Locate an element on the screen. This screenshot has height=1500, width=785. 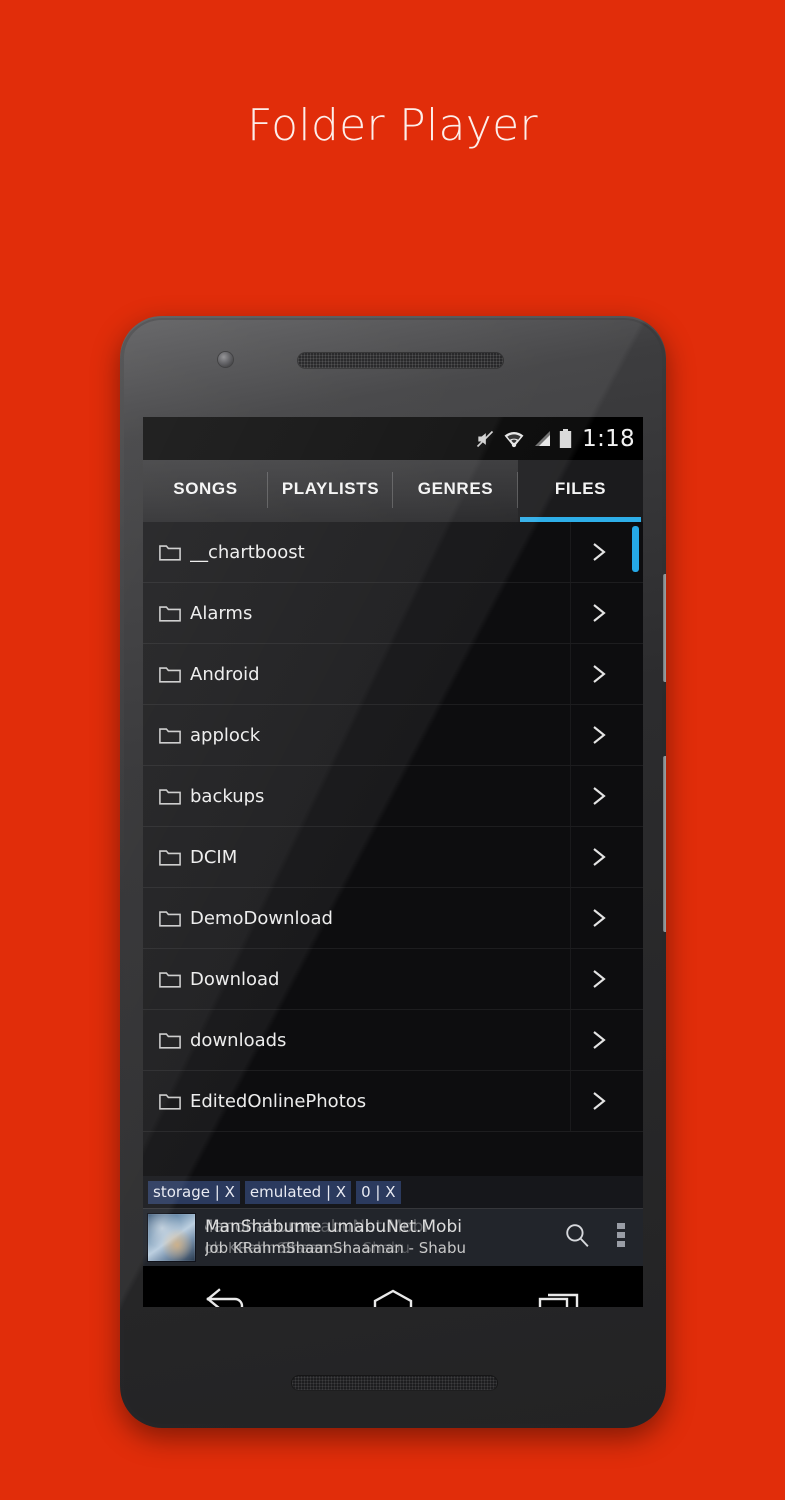
tab-files: FILES is located at coordinates (580, 491).